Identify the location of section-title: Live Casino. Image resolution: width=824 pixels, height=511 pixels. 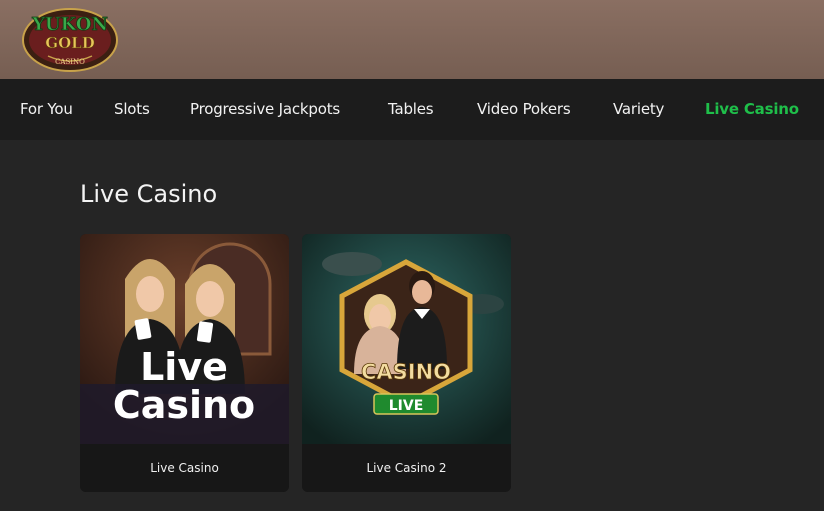
(149, 194).